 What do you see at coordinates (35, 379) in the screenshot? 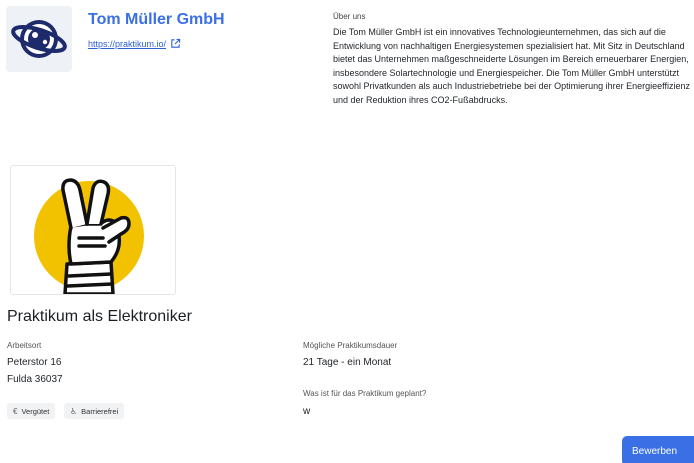
I see `location-city: Fulda 36037` at bounding box center [35, 379].